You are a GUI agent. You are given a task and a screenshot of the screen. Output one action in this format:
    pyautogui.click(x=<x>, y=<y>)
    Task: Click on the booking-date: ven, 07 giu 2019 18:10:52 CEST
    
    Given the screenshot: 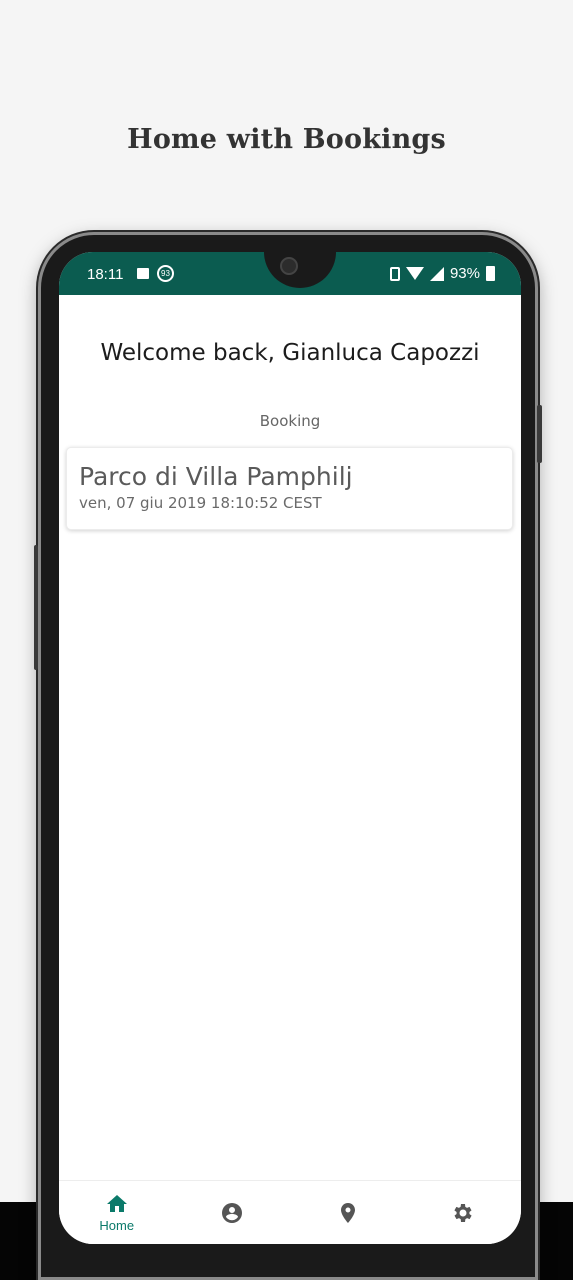 What is the action you would take?
    pyautogui.click(x=200, y=503)
    